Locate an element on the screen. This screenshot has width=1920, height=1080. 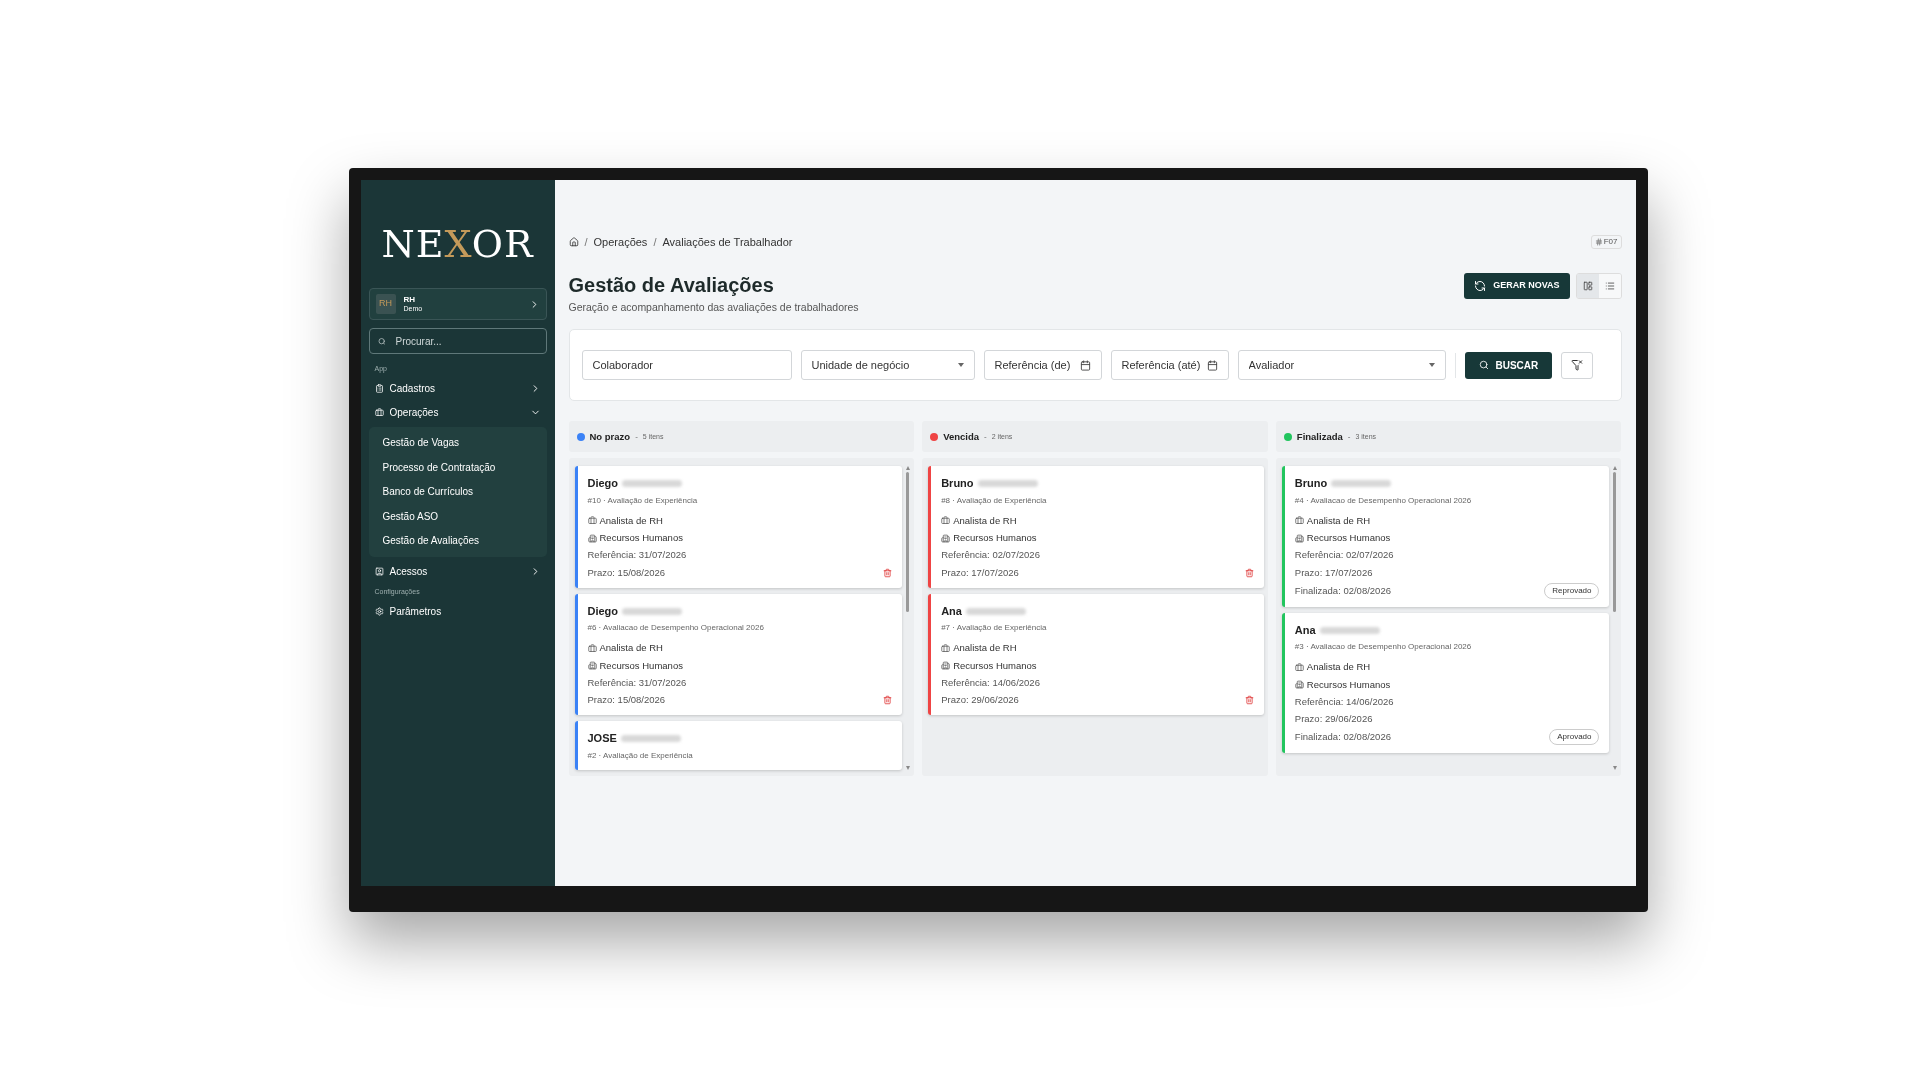
evaluation-card: JOSE #2 · Avaliação de Experiência is located at coordinates (738, 745).